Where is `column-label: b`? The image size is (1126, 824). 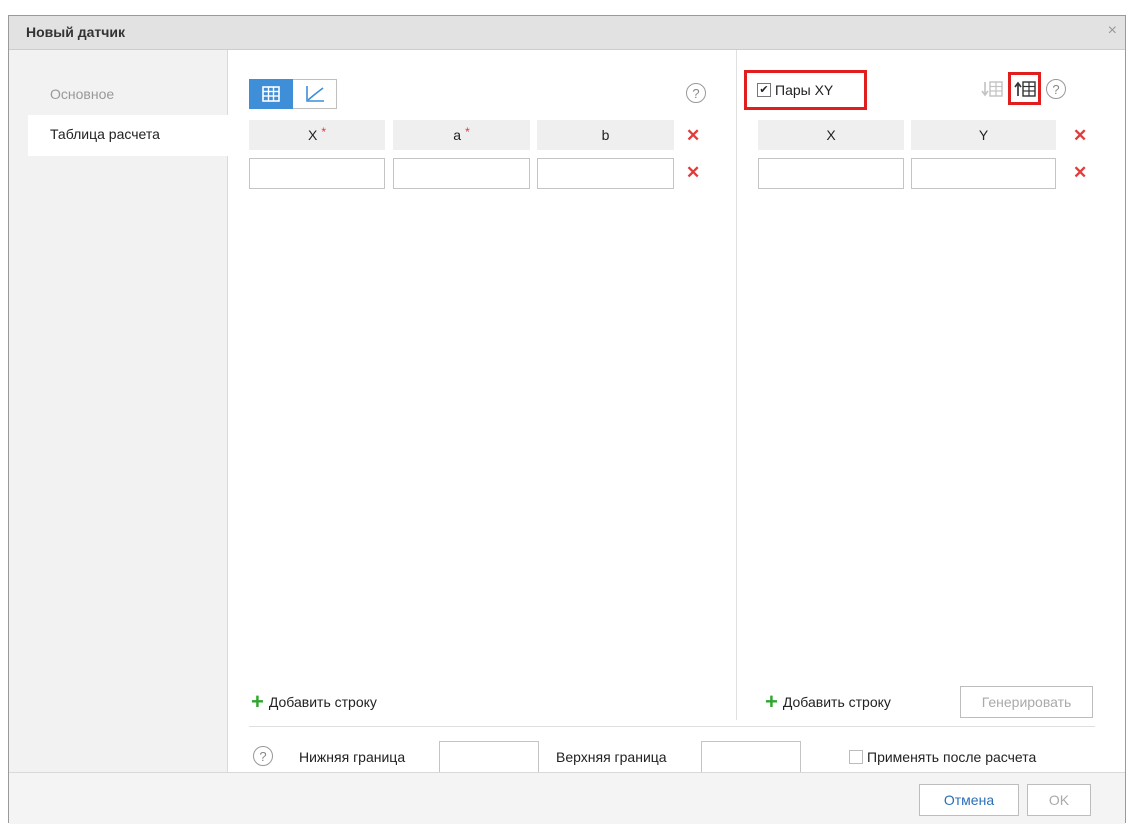
column-label: b is located at coordinates (605, 135).